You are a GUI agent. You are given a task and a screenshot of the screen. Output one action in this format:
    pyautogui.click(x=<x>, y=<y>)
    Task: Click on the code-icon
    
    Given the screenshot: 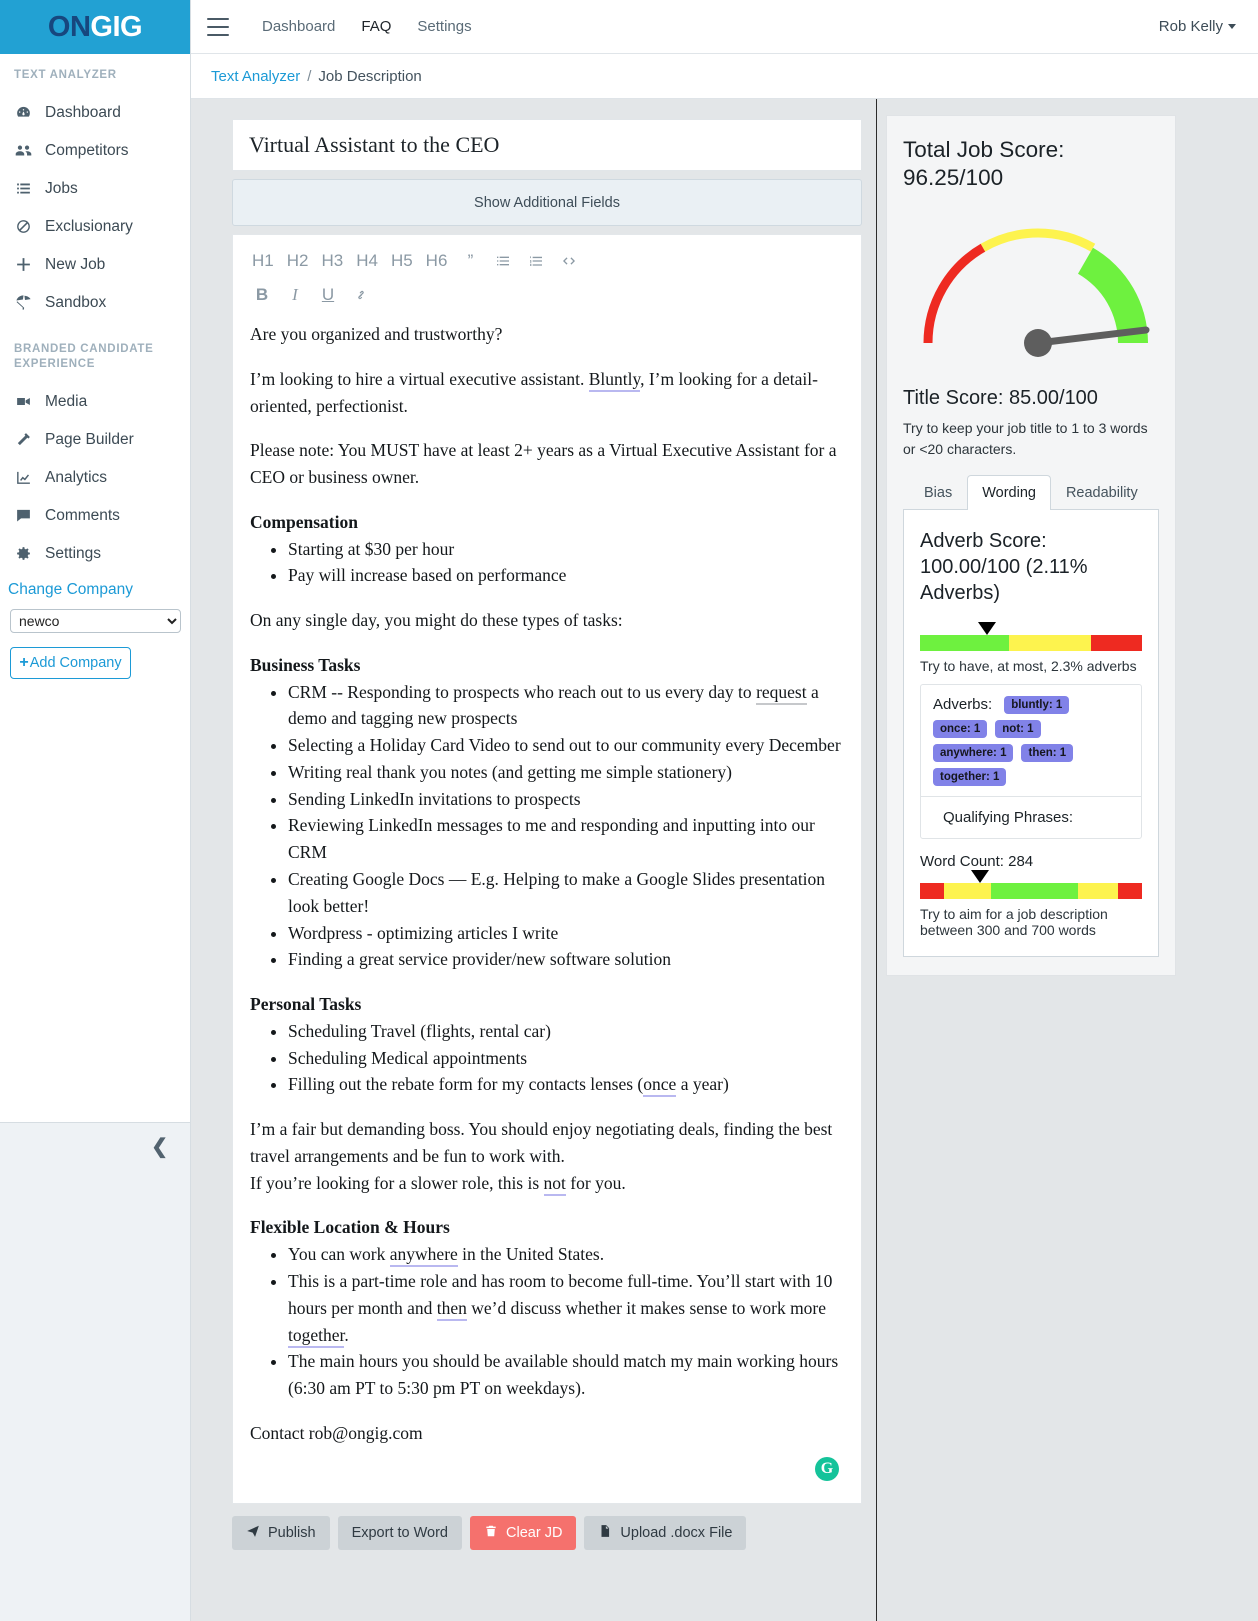 What is the action you would take?
    pyautogui.click(x=569, y=261)
    